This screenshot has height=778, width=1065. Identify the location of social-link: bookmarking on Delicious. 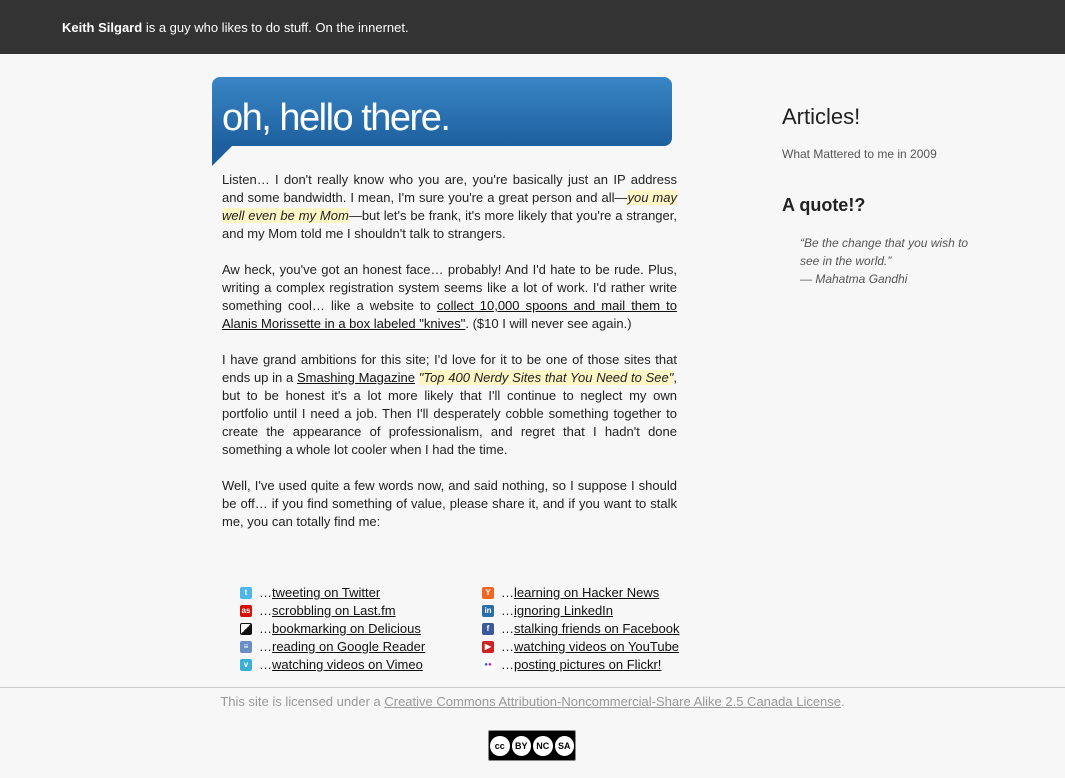
(346, 629).